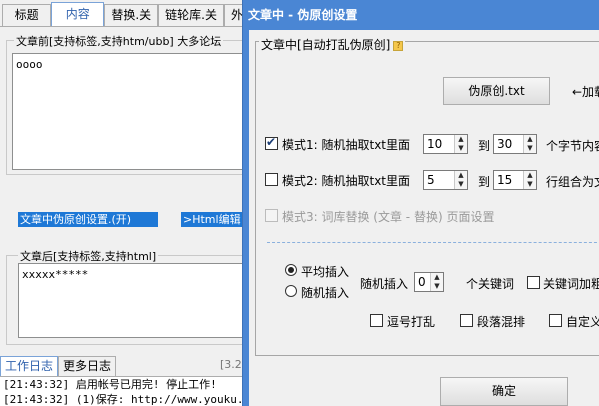 The image size is (599, 406). What do you see at coordinates (421, 15) in the screenshot?
I see `dialog-title: 文章中 - 伪原创设置` at bounding box center [421, 15].